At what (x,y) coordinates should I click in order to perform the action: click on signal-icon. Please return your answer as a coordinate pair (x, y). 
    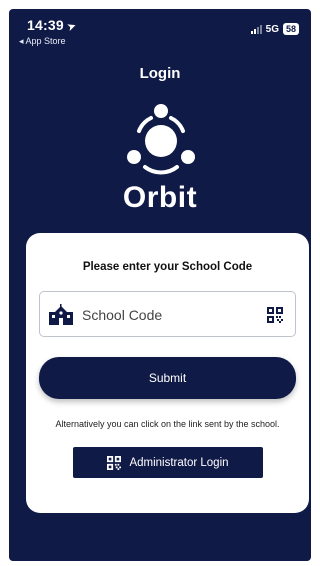
    Looking at the image, I should click on (256, 29).